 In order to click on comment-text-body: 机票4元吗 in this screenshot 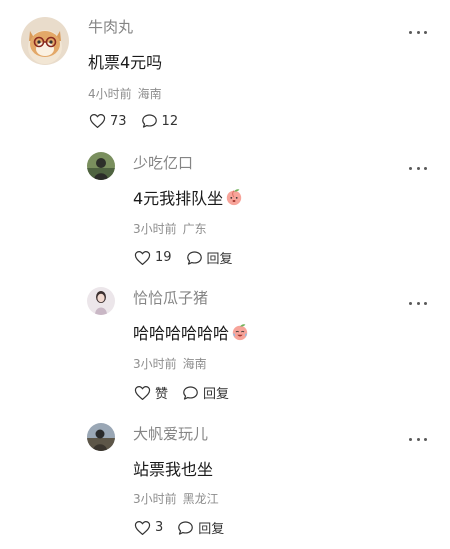, I will do `click(125, 62)`.